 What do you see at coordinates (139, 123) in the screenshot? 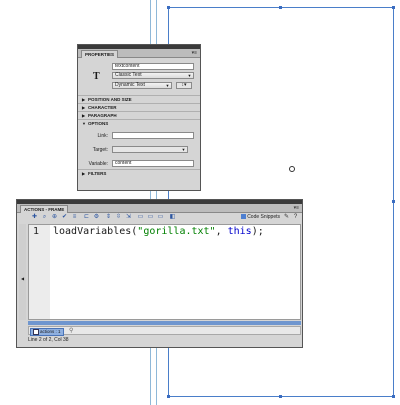
I see `section-options: ▼ OPTIONS` at bounding box center [139, 123].